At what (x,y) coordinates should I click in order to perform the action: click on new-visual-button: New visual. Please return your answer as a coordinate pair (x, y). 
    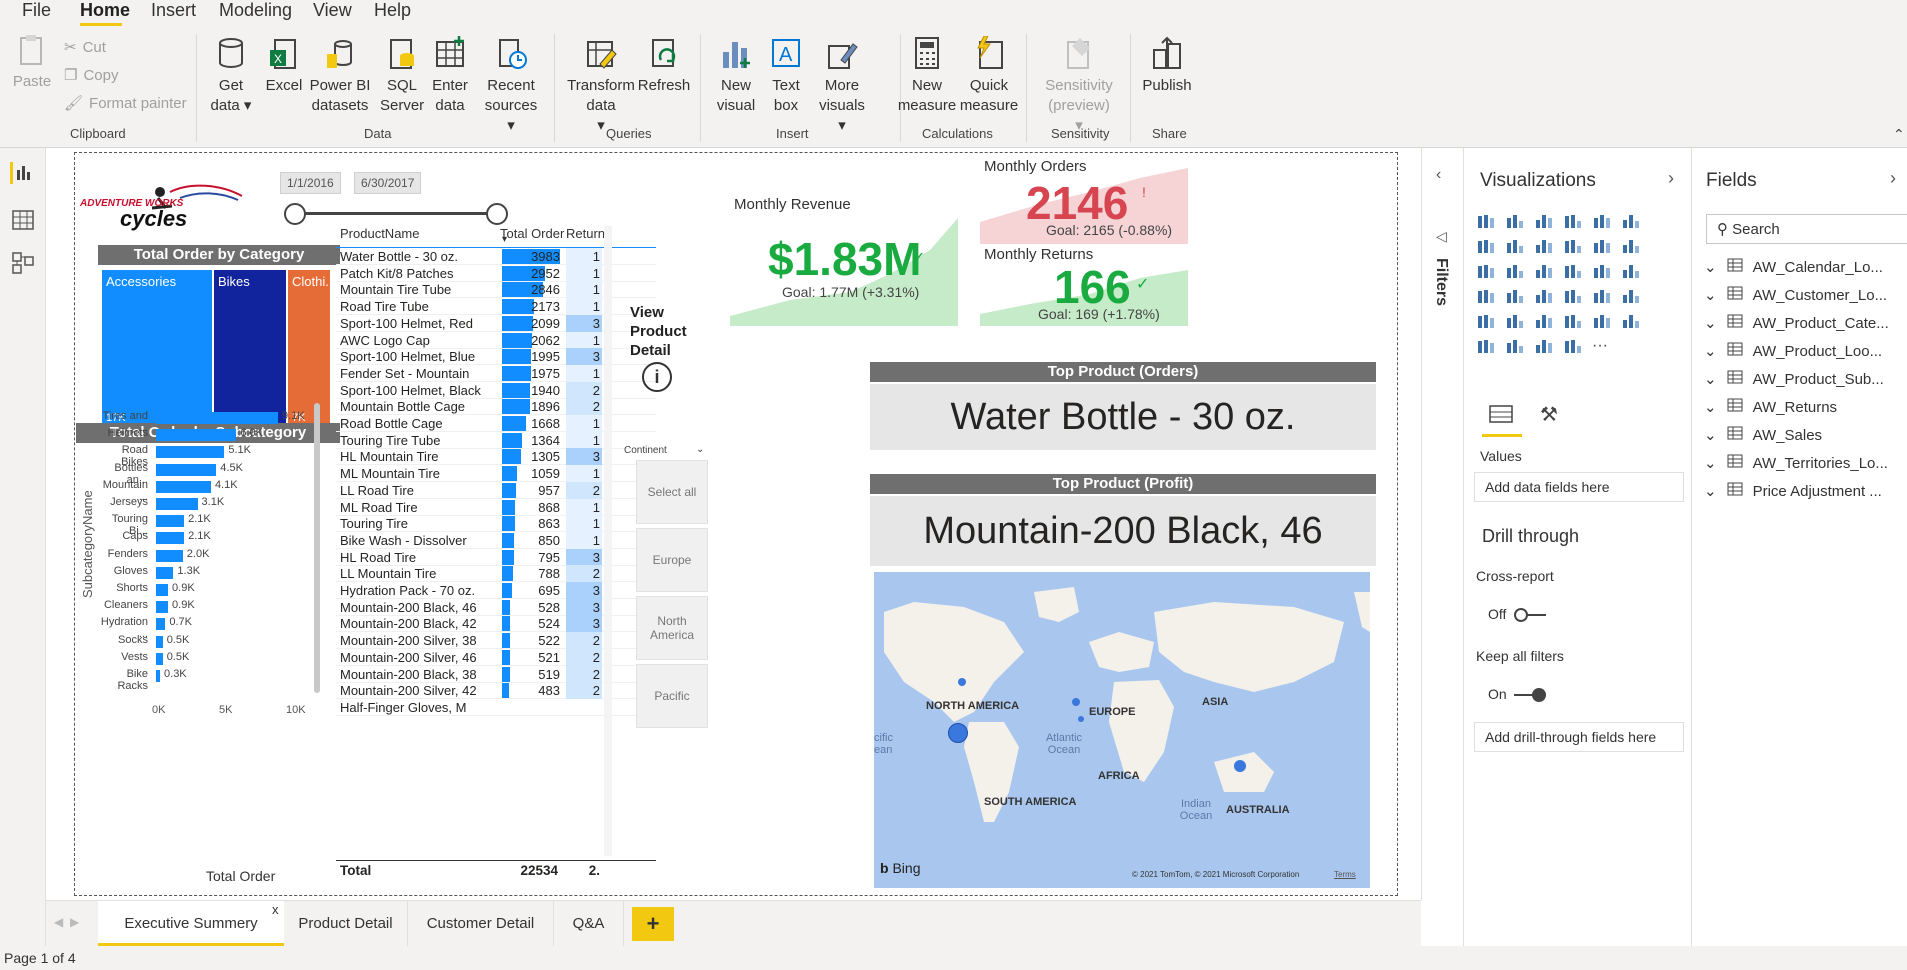
    Looking at the image, I should click on (736, 76).